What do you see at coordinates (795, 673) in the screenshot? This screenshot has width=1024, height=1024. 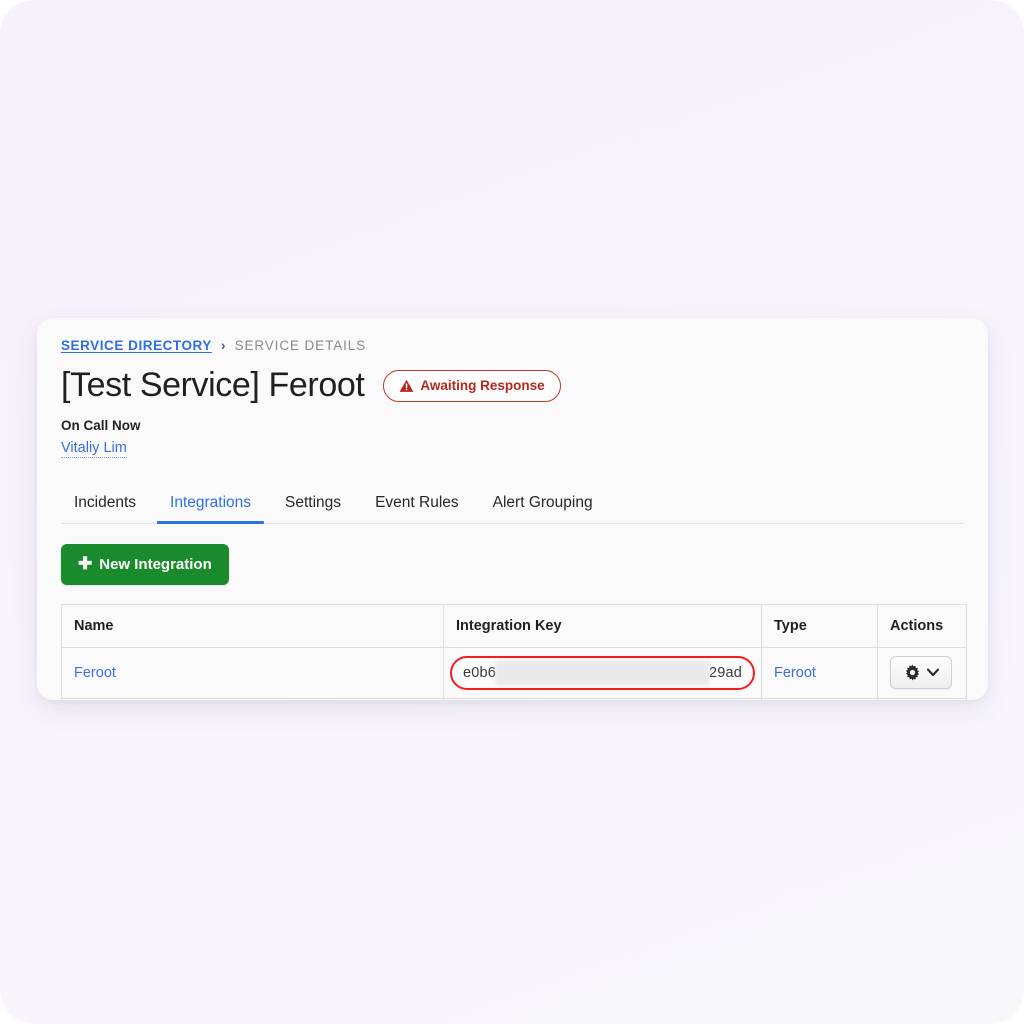 I see `integration-type-link: Feroot` at bounding box center [795, 673].